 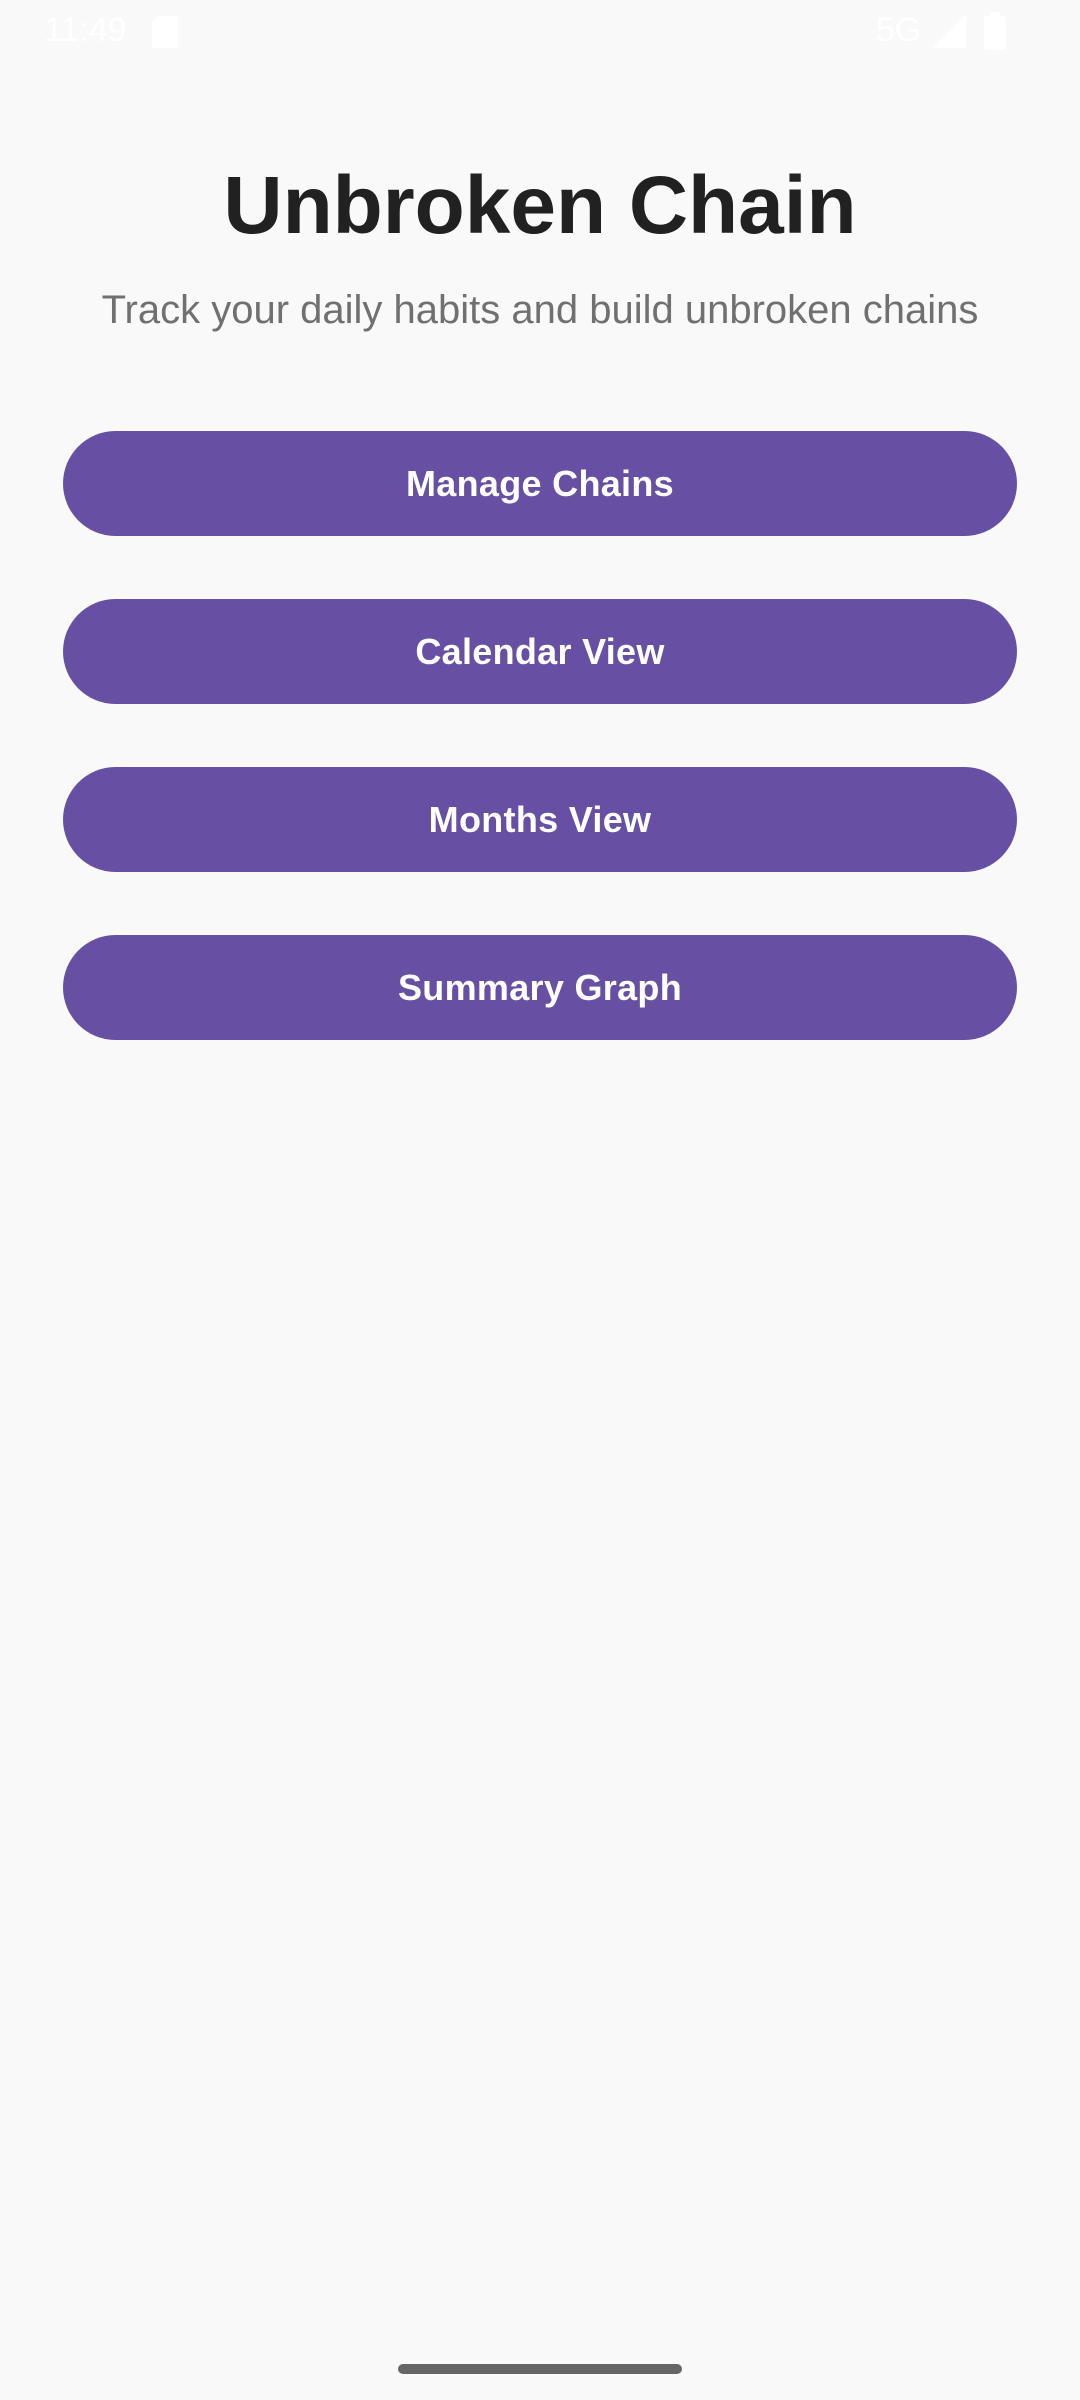 I want to click on sim-card-icon, so click(x=165, y=32).